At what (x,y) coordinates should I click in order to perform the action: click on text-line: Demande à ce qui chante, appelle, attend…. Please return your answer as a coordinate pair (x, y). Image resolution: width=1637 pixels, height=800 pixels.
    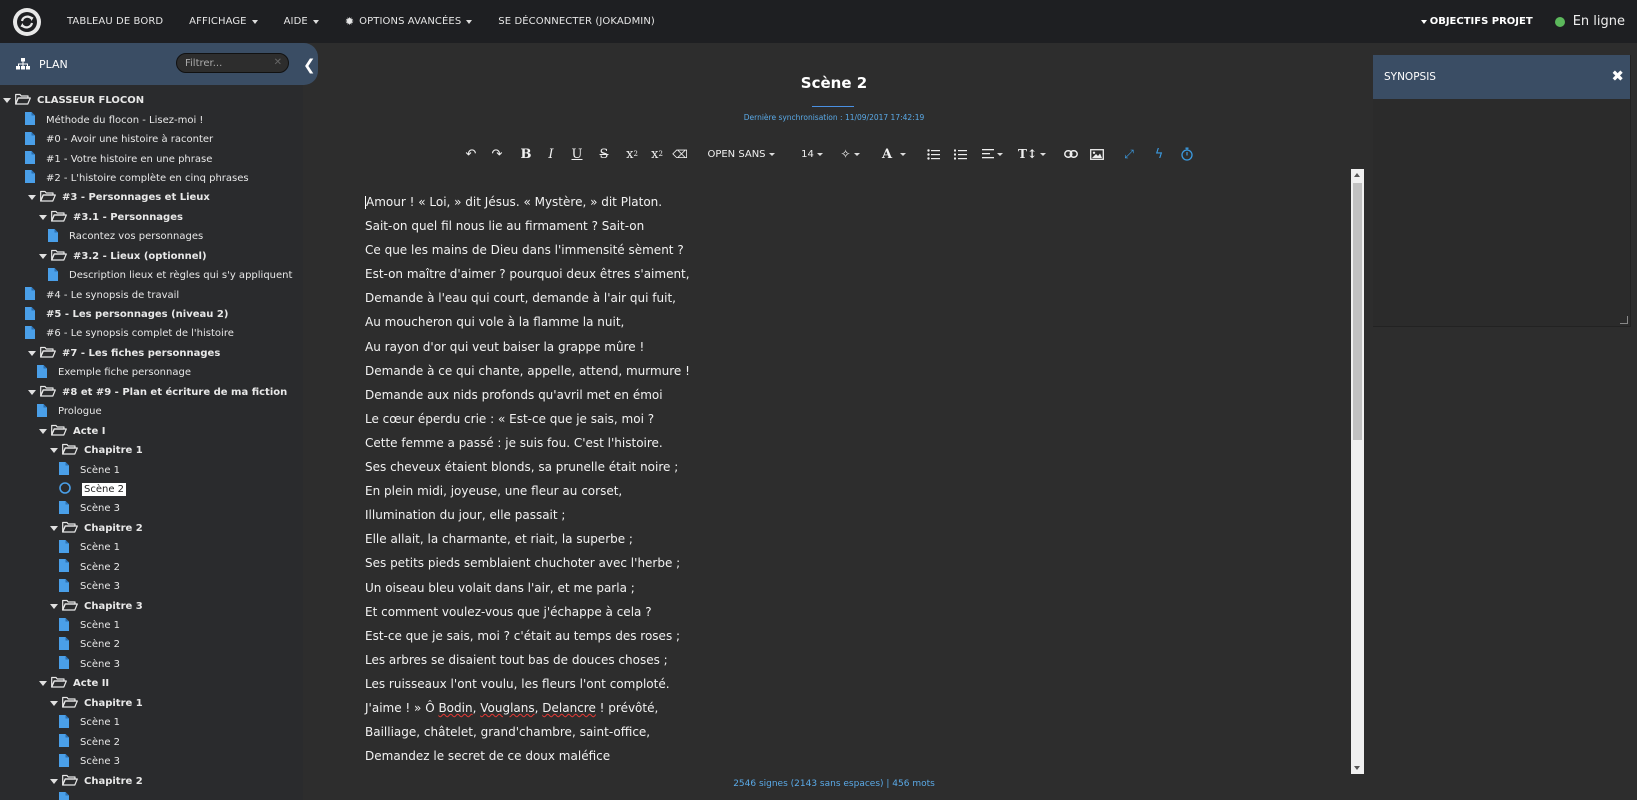
    Looking at the image, I should click on (825, 371).